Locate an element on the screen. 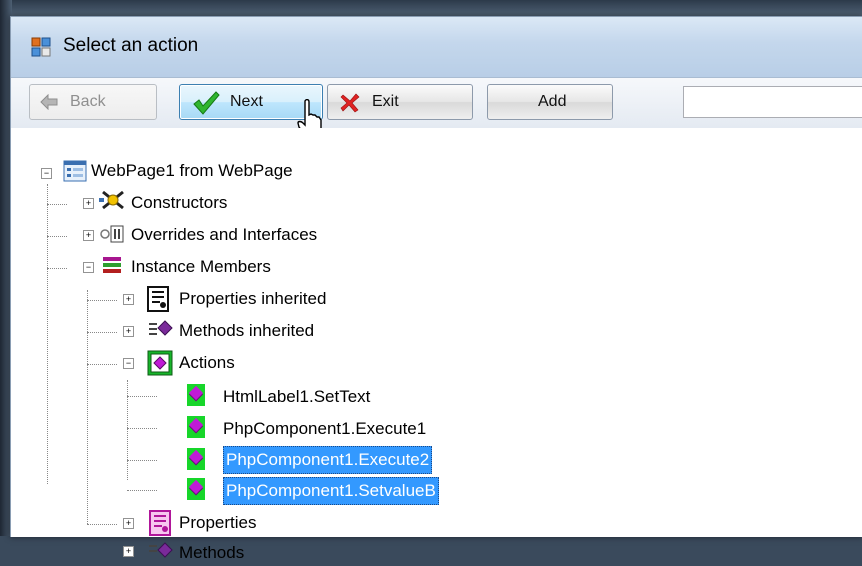 This screenshot has height=566, width=862. tree-item-label: PhpComponent1.Execute2 is located at coordinates (328, 460).